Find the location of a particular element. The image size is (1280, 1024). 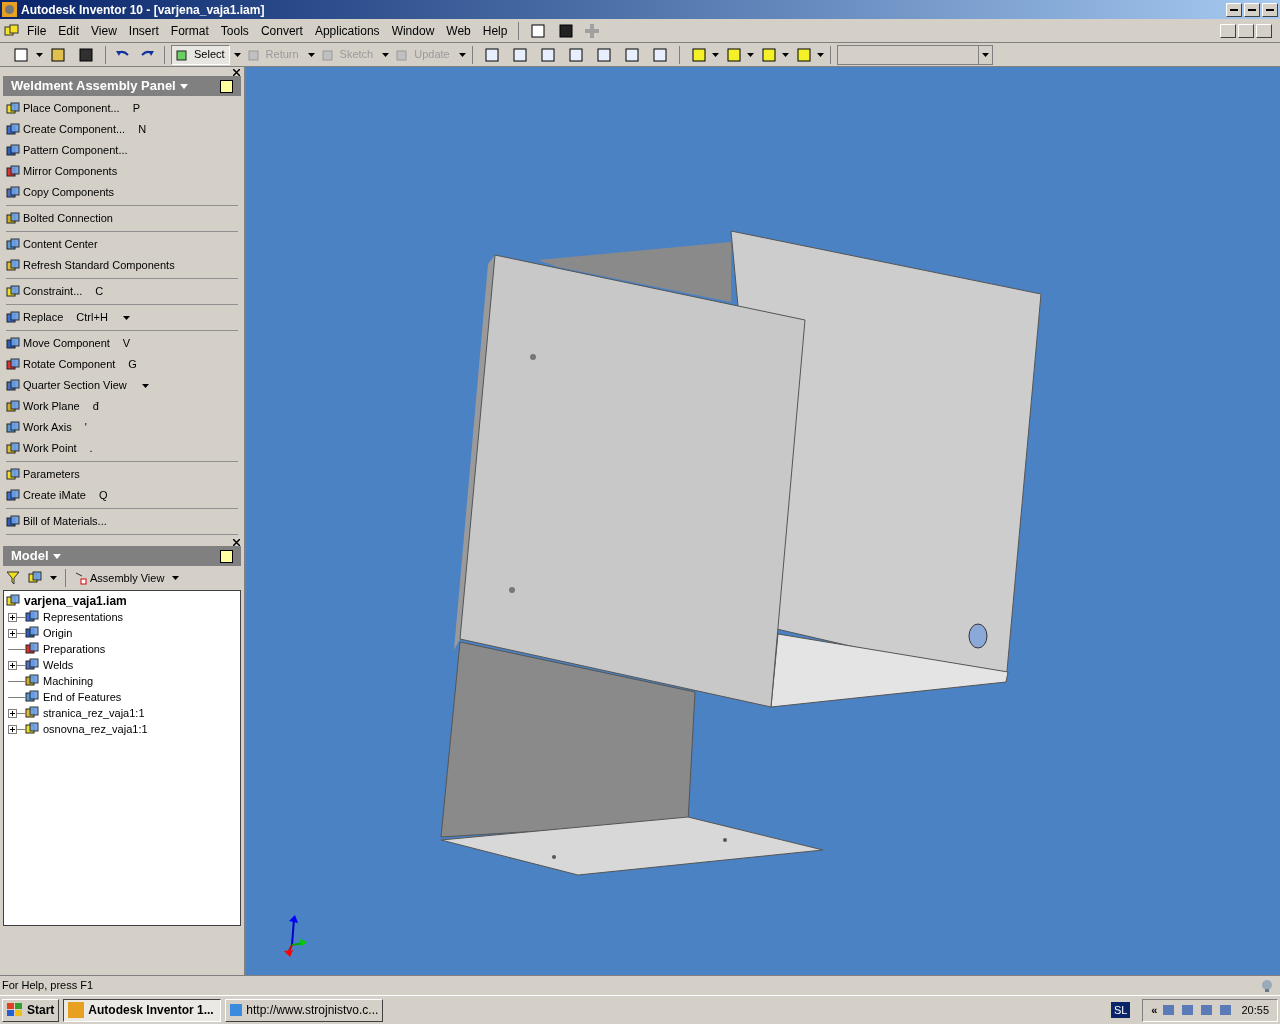

panel-title: Weldment Assembly Panel is located at coordinates (93, 86).